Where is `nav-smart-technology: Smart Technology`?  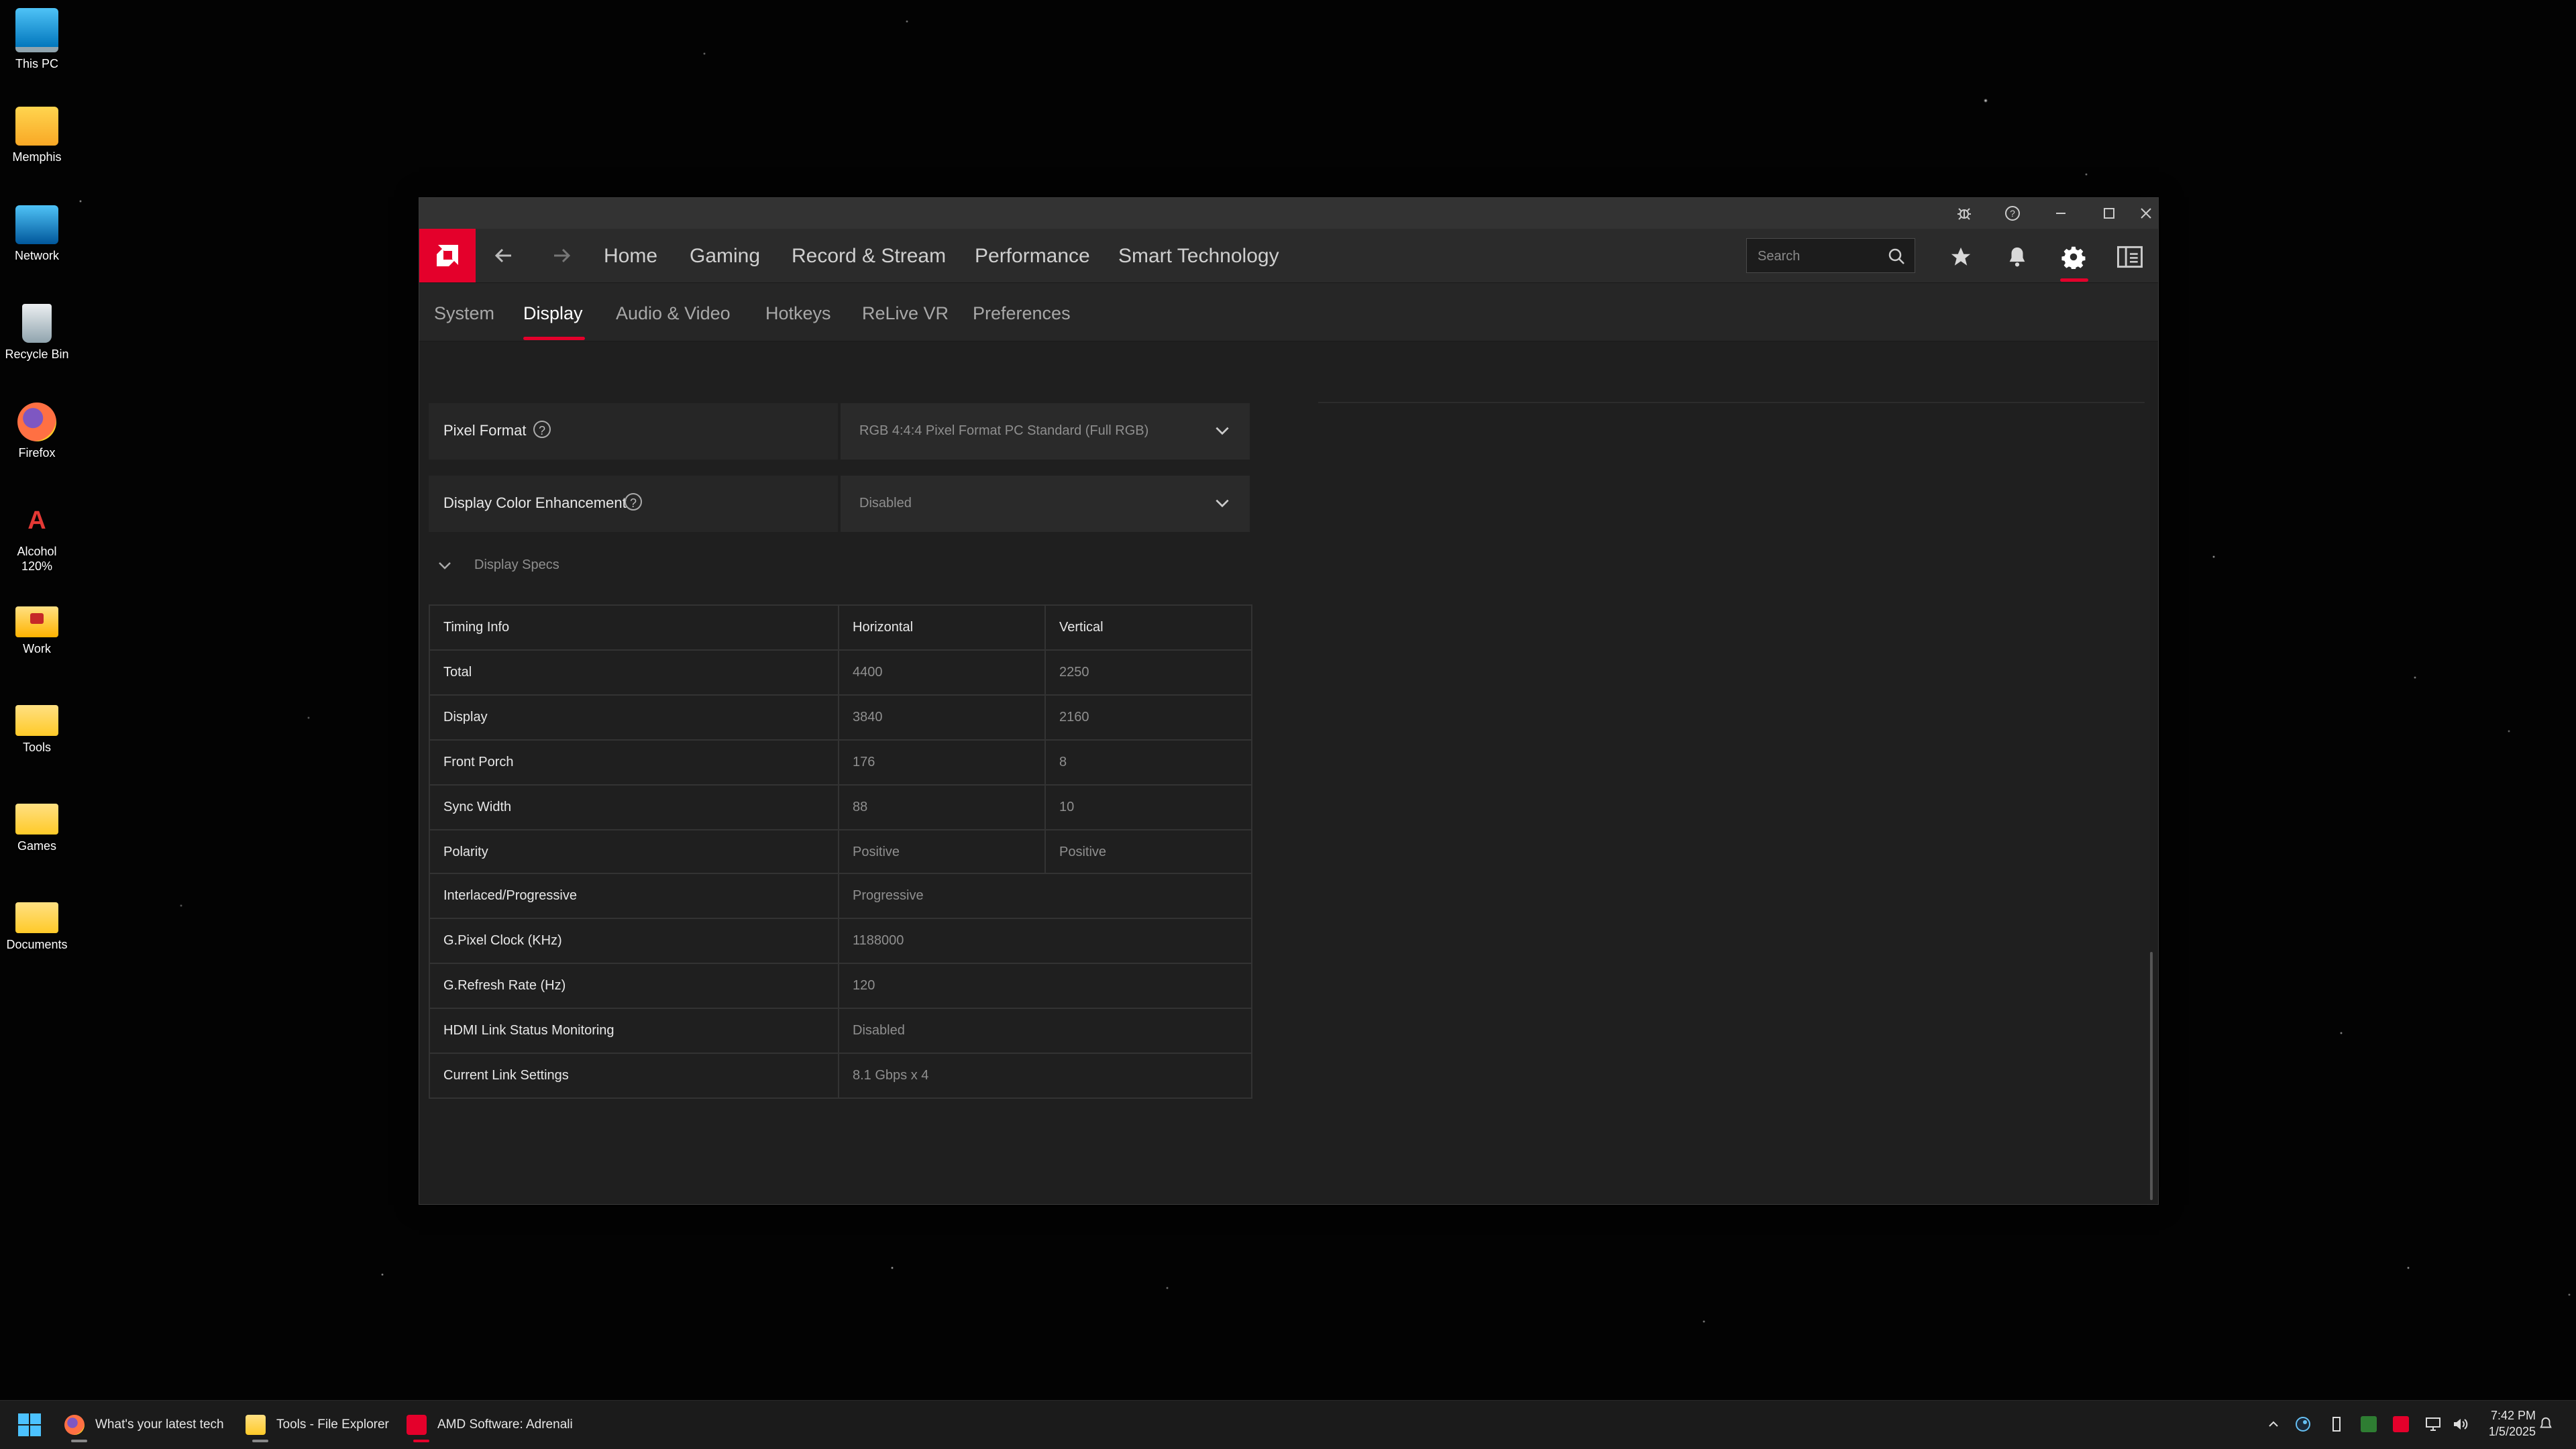
nav-smart-technology: Smart Technology is located at coordinates (1198, 256).